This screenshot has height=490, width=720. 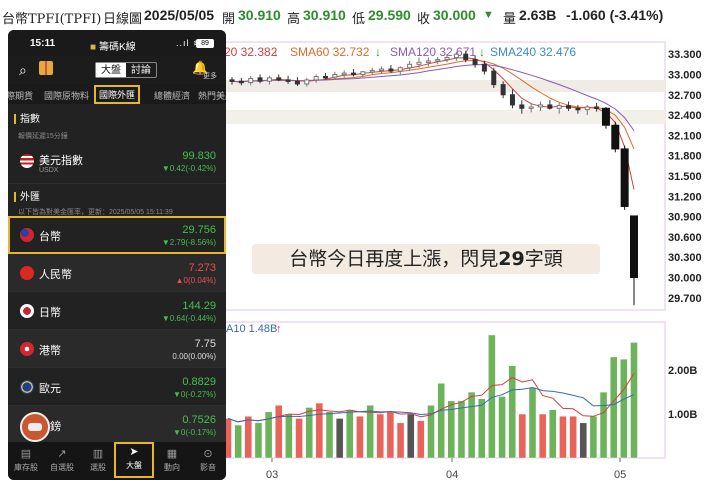 What do you see at coordinates (212, 95) in the screenshot?
I see `tab-us-stocks: 熱門美股` at bounding box center [212, 95].